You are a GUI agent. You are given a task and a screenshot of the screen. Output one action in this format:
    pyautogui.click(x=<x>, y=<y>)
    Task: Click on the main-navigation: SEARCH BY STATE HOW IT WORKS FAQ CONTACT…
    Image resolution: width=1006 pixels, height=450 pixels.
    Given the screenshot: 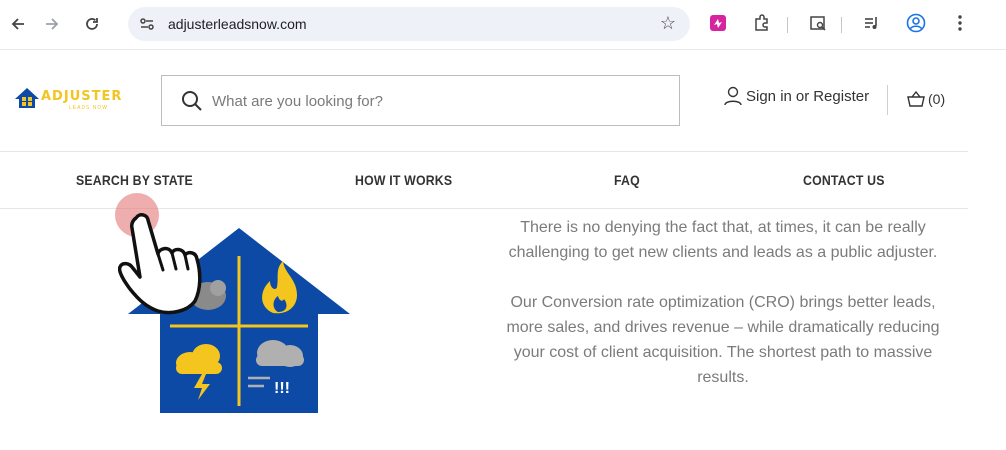 What is the action you would take?
    pyautogui.click(x=484, y=180)
    